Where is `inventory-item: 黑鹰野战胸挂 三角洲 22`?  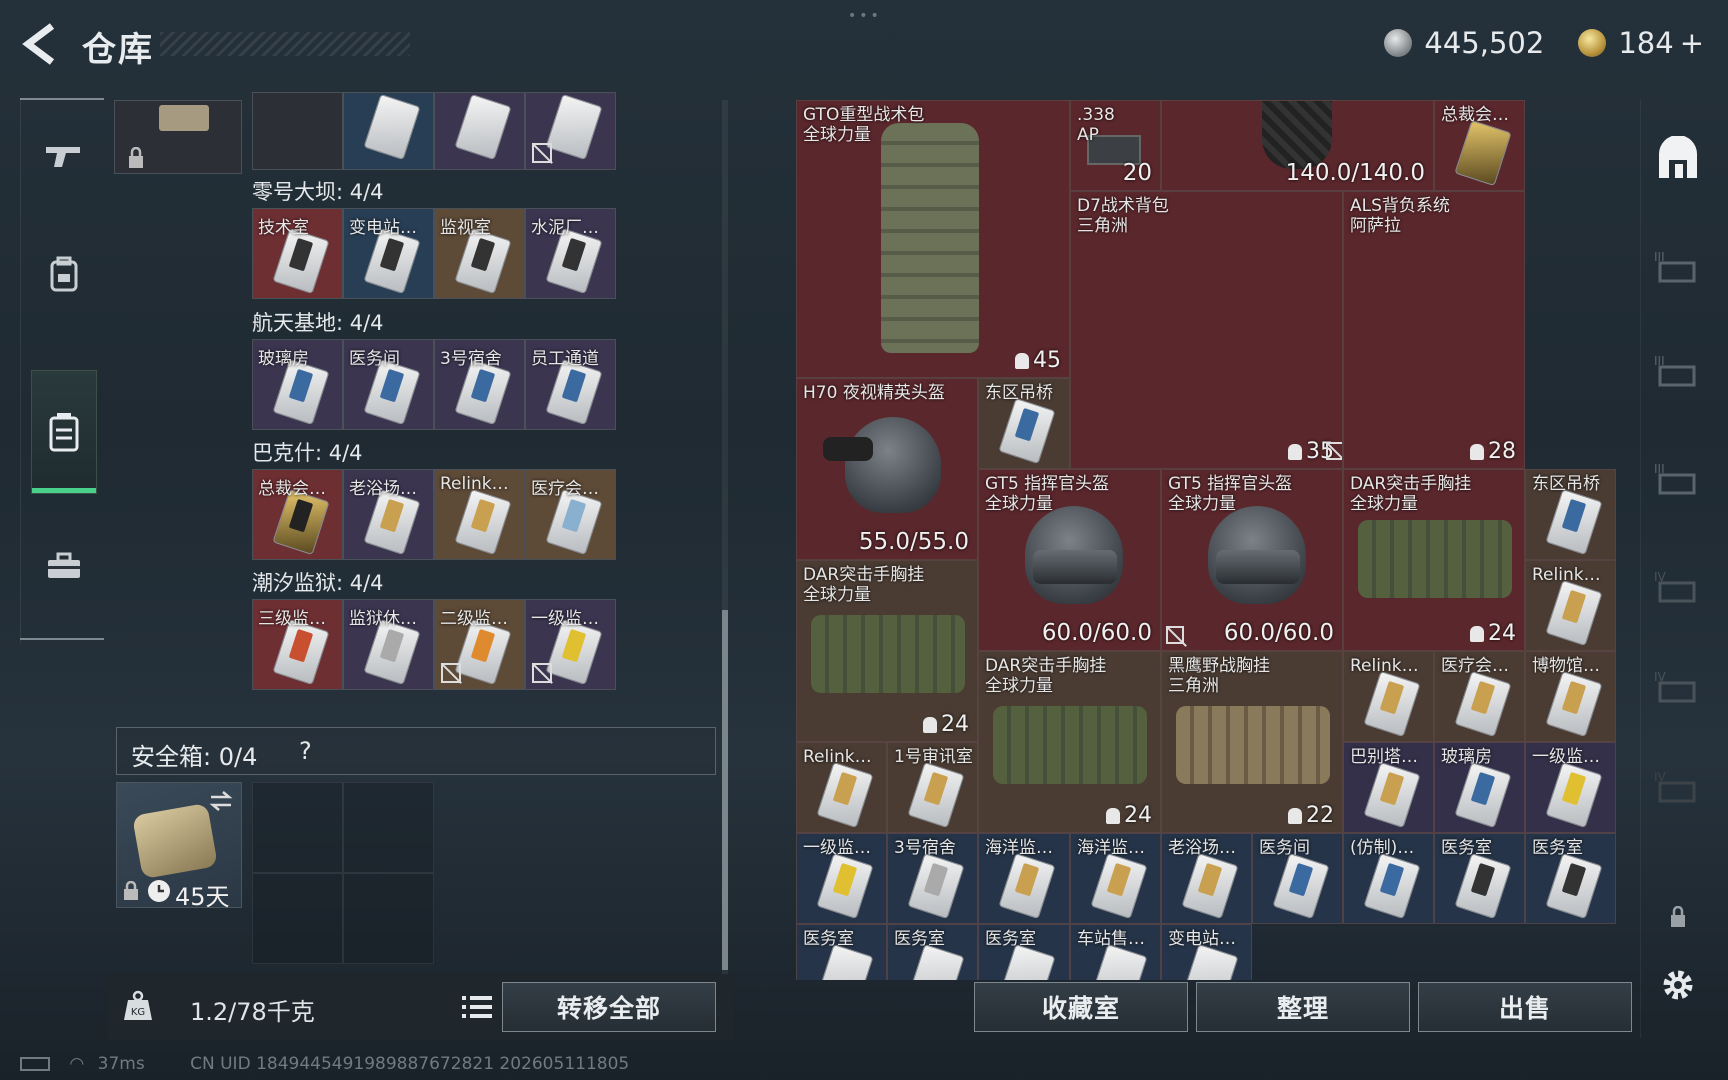 inventory-item: 黑鹰野战胸挂 三角洲 22 is located at coordinates (1252, 742).